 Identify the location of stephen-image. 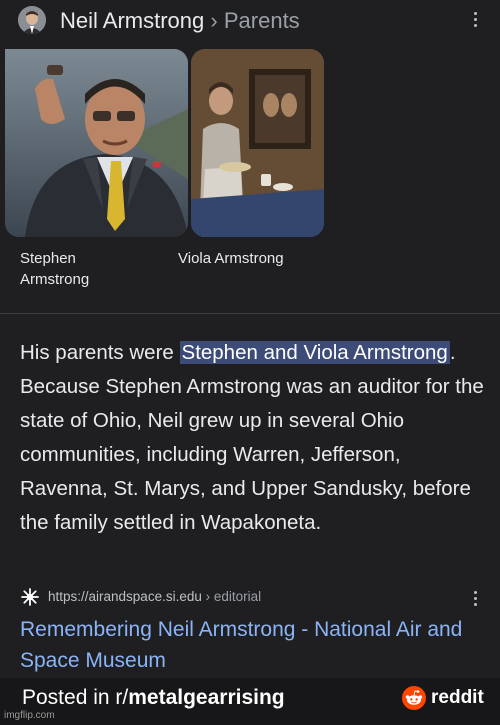
(96, 143).